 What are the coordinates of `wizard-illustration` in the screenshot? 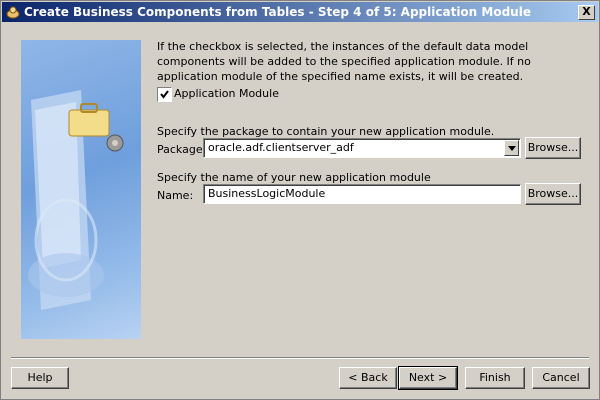 It's located at (81, 189).